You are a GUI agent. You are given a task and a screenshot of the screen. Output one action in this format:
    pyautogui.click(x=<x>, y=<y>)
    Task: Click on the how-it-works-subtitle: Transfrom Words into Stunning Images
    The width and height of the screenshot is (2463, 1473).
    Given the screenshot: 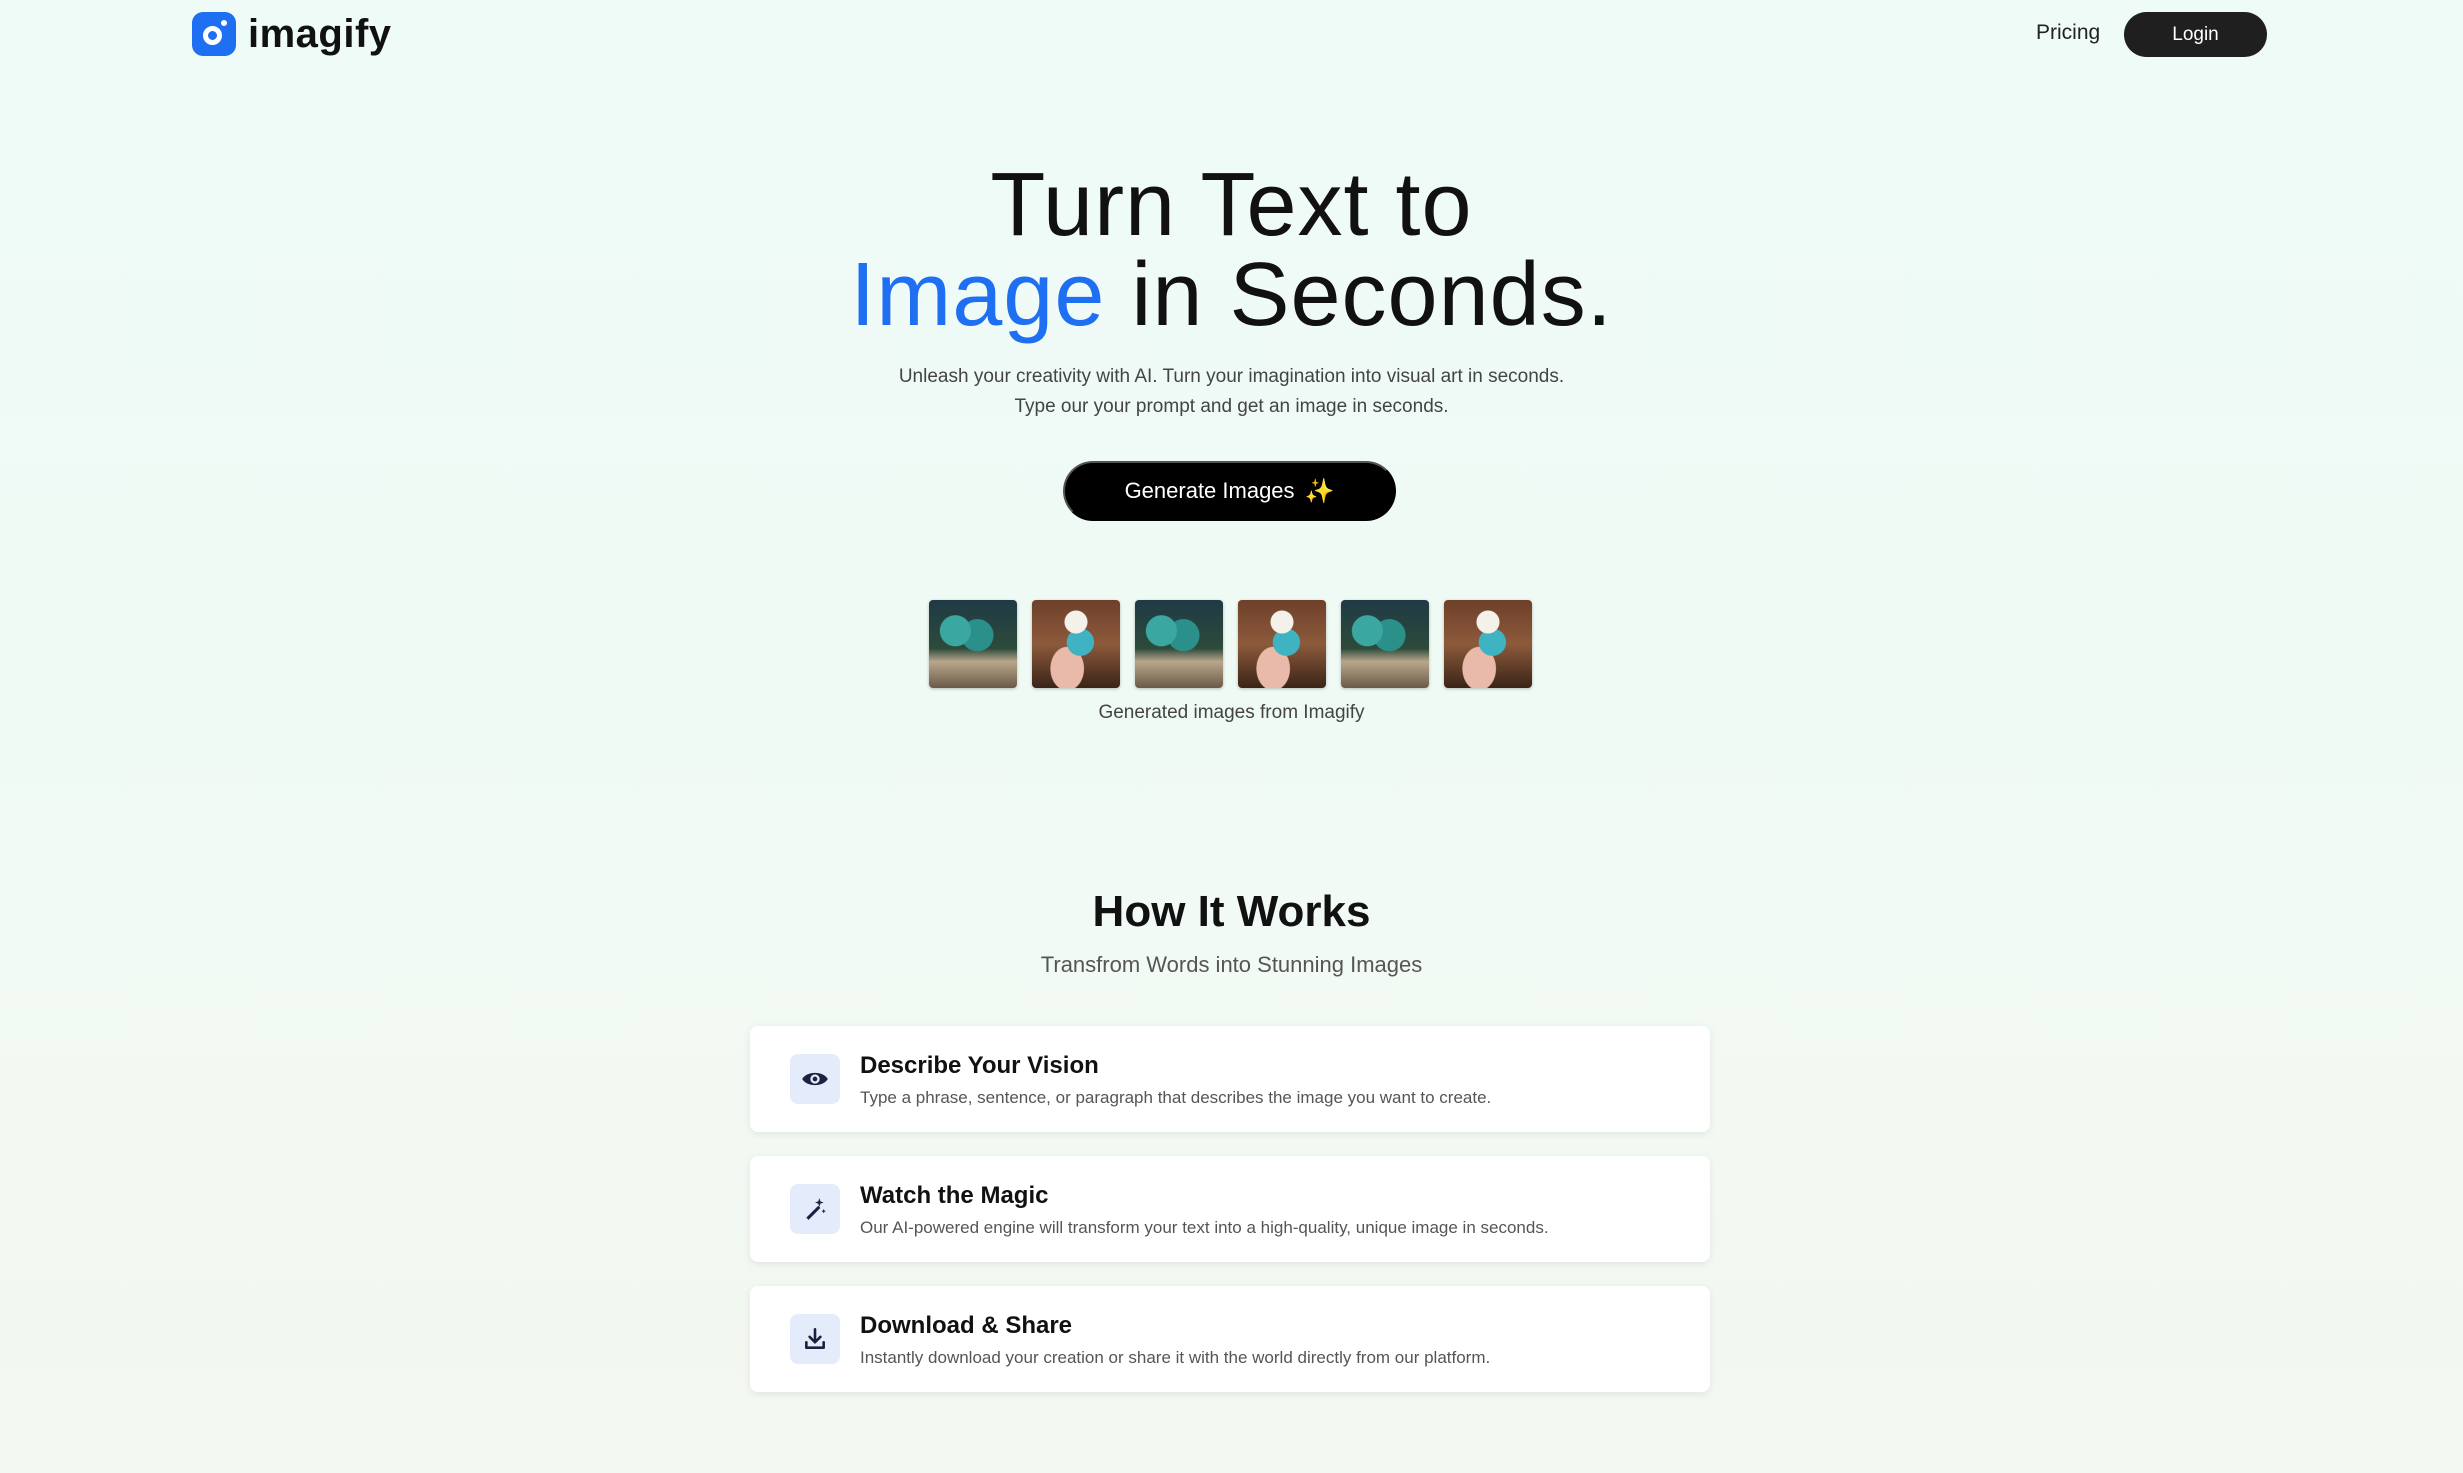 What is the action you would take?
    pyautogui.click(x=1231, y=964)
    